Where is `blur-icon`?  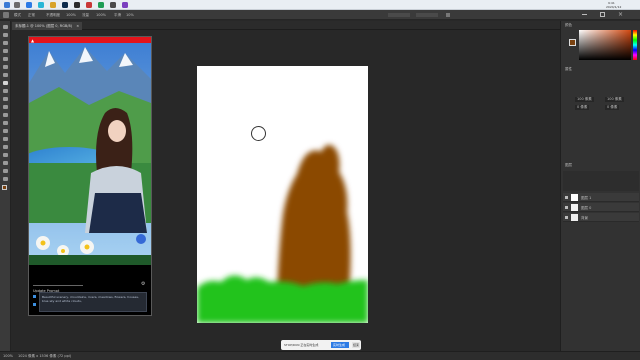 blur-icon is located at coordinates (5, 123).